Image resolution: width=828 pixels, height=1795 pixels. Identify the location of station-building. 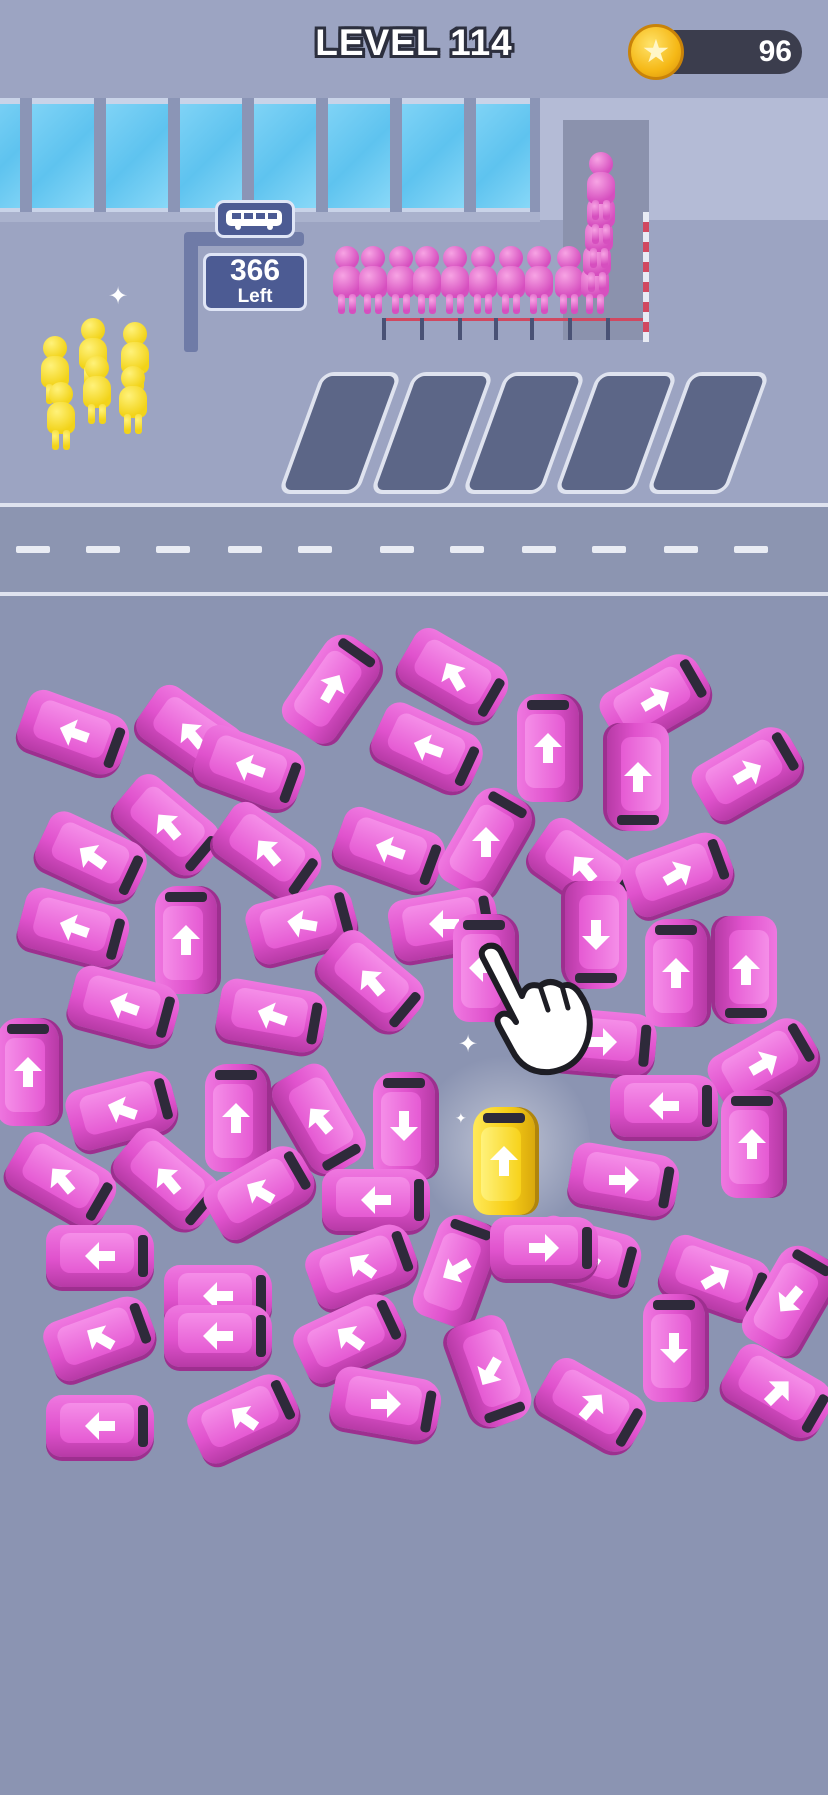
(271, 157).